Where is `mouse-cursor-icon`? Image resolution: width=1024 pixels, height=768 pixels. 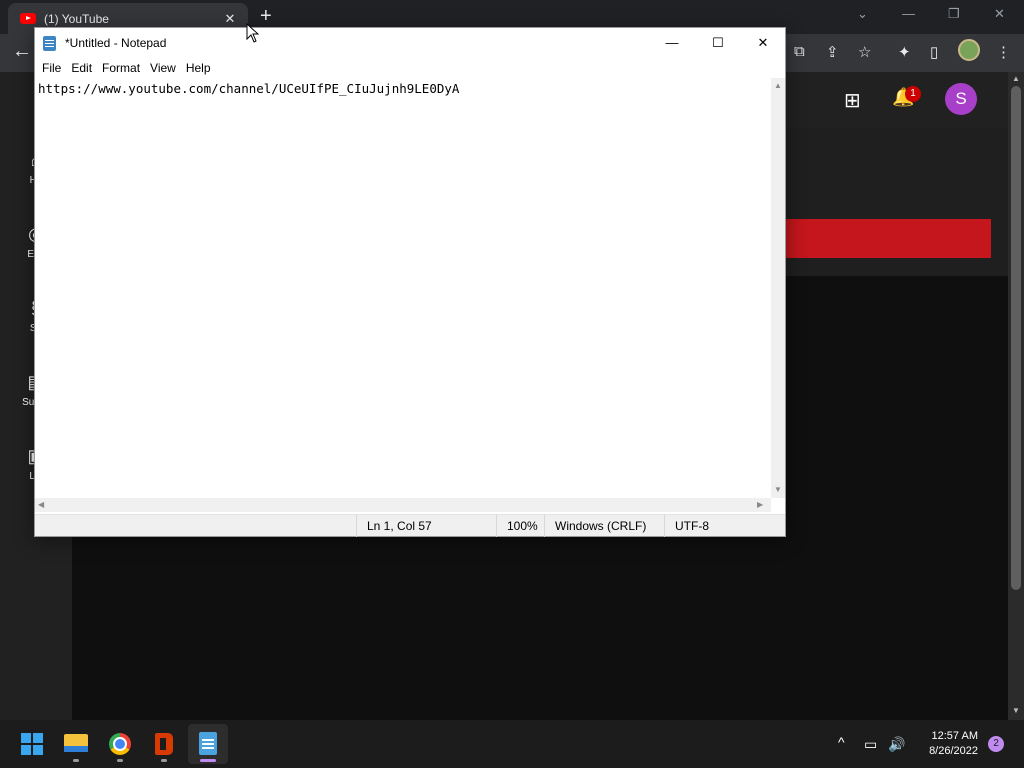
mouse-cursor-icon is located at coordinates (253, 33).